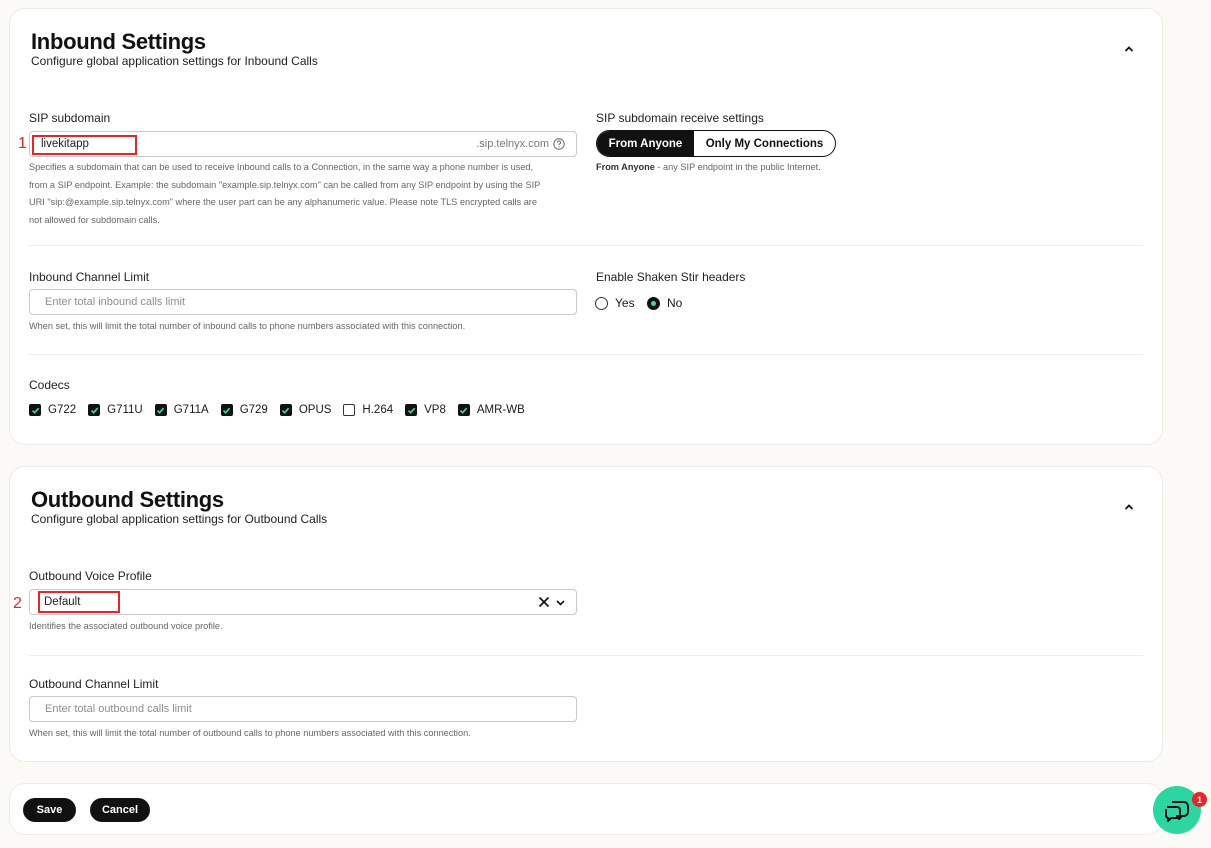 Image resolution: width=1211 pixels, height=848 pixels. What do you see at coordinates (90, 576) in the screenshot?
I see `outbound-voice-profile-label: Outbound Voice Profile` at bounding box center [90, 576].